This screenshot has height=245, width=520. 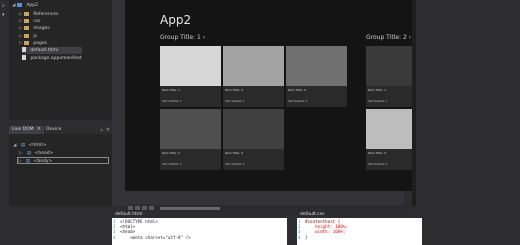 What do you see at coordinates (37, 21) in the screenshot?
I see `tree-item-label: css` at bounding box center [37, 21].